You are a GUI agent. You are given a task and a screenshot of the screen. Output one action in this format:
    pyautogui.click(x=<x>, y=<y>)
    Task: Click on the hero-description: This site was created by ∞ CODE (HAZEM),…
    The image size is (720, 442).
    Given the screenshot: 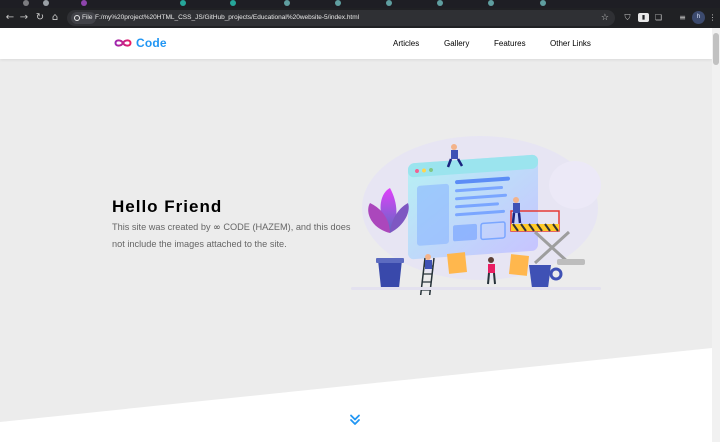 What is the action you would take?
    pyautogui.click(x=232, y=235)
    